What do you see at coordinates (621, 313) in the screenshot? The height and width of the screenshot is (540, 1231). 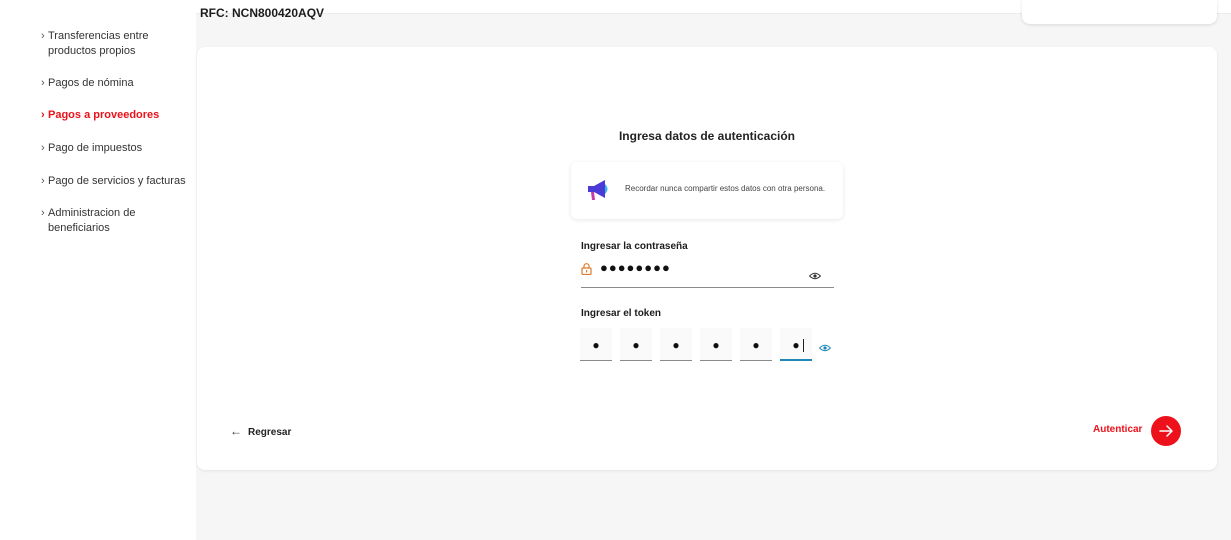 I see `token-label: Ingresar el token` at bounding box center [621, 313].